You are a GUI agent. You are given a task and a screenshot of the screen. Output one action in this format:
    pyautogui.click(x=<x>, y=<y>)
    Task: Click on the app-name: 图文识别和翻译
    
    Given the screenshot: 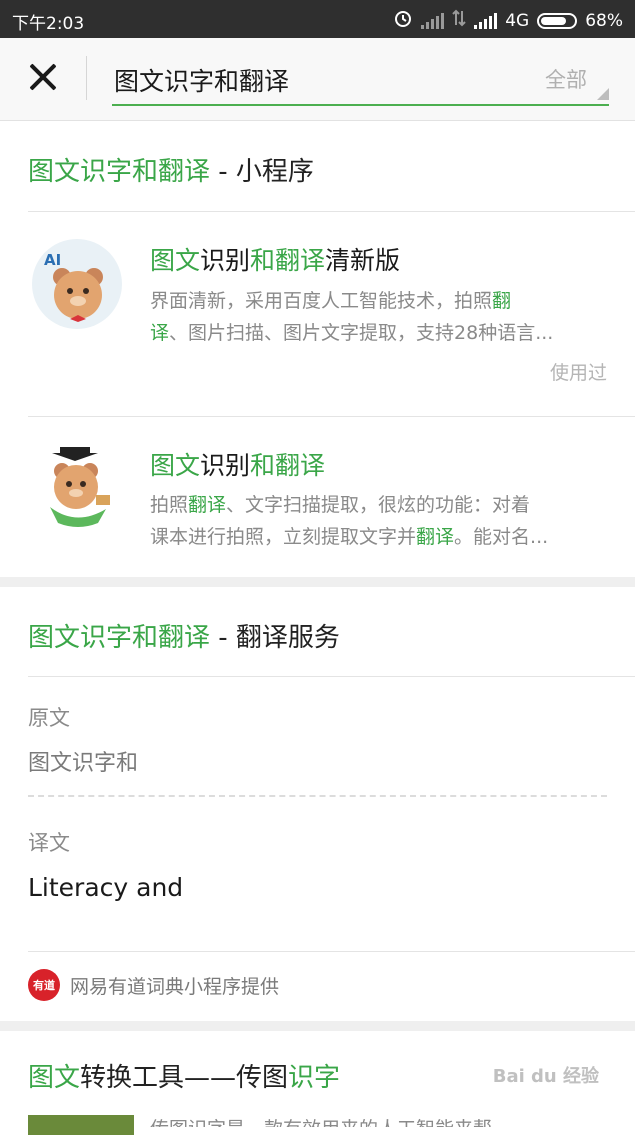 What is the action you would take?
    pyautogui.click(x=238, y=465)
    